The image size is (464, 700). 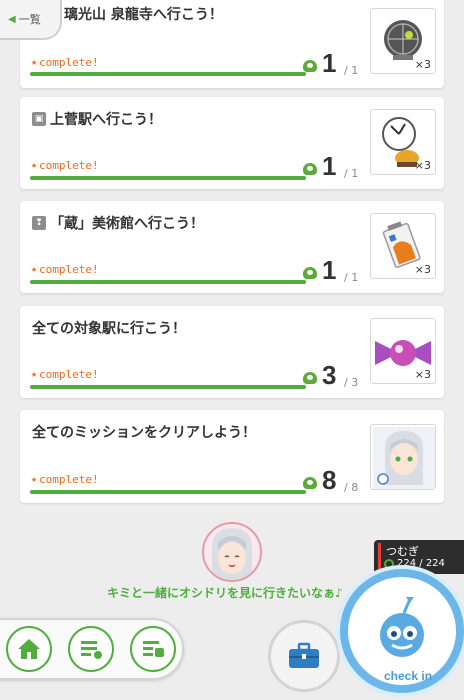 I want to click on mission-title: 全ての対象駅に行こう！, so click(x=109, y=329).